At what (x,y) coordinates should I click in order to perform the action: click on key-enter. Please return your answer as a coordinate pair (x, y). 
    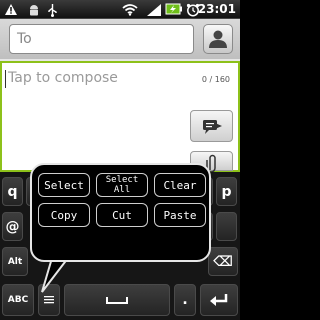
    Looking at the image, I should click on (219, 300).